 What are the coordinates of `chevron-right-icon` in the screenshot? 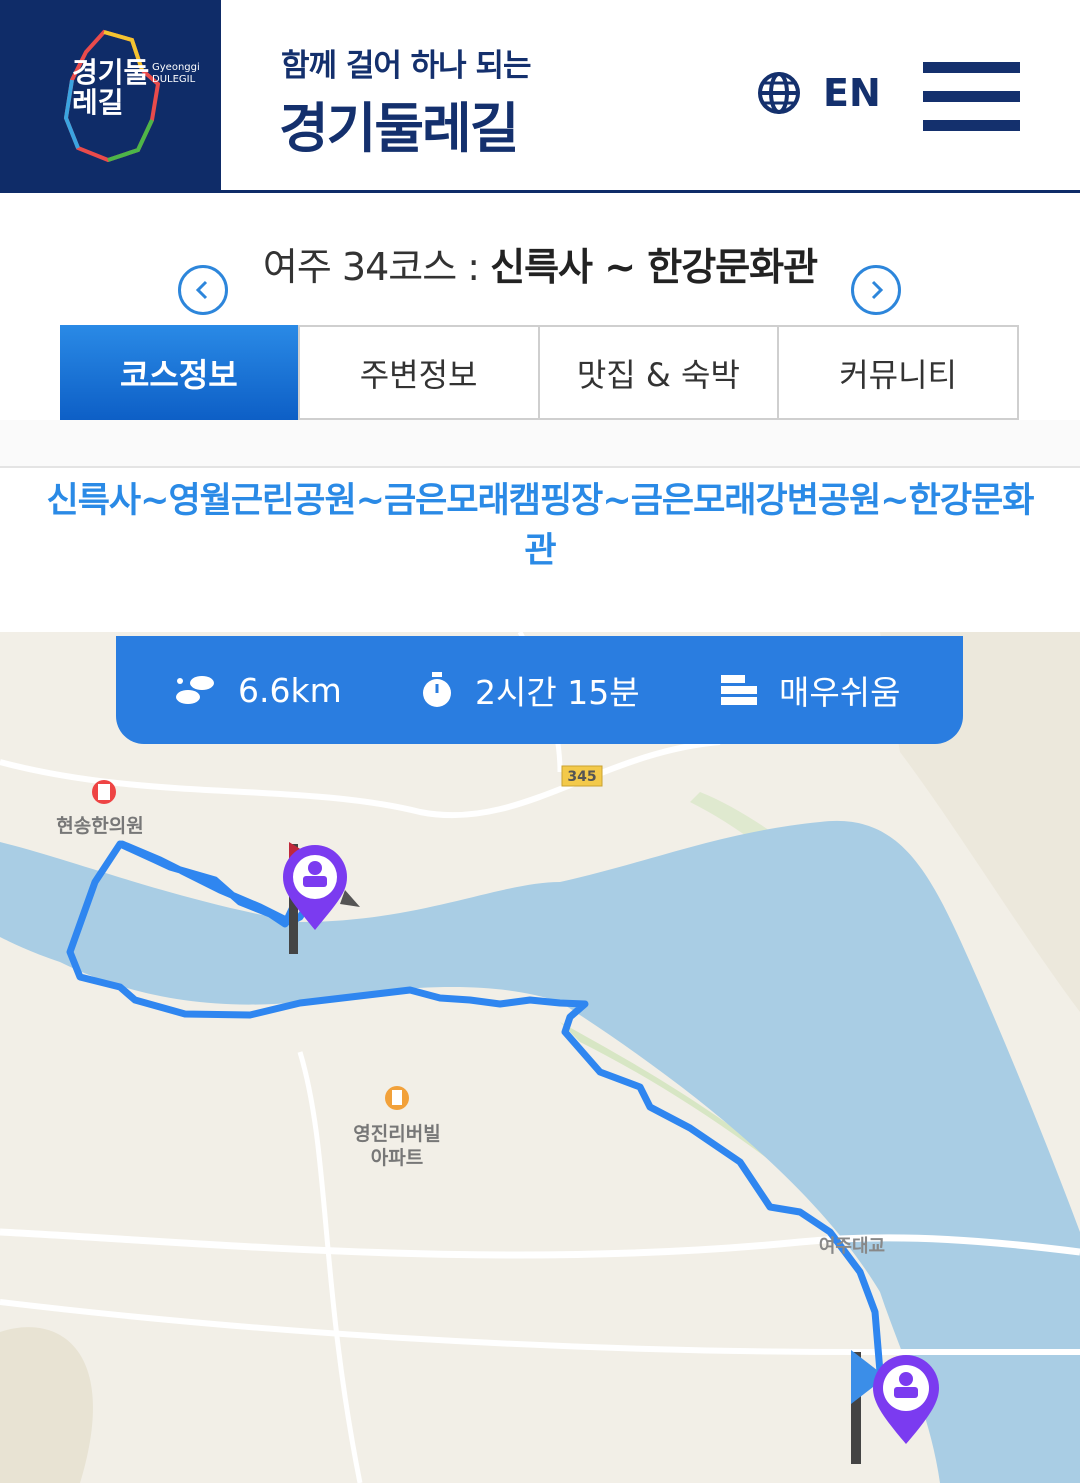 It's located at (877, 290).